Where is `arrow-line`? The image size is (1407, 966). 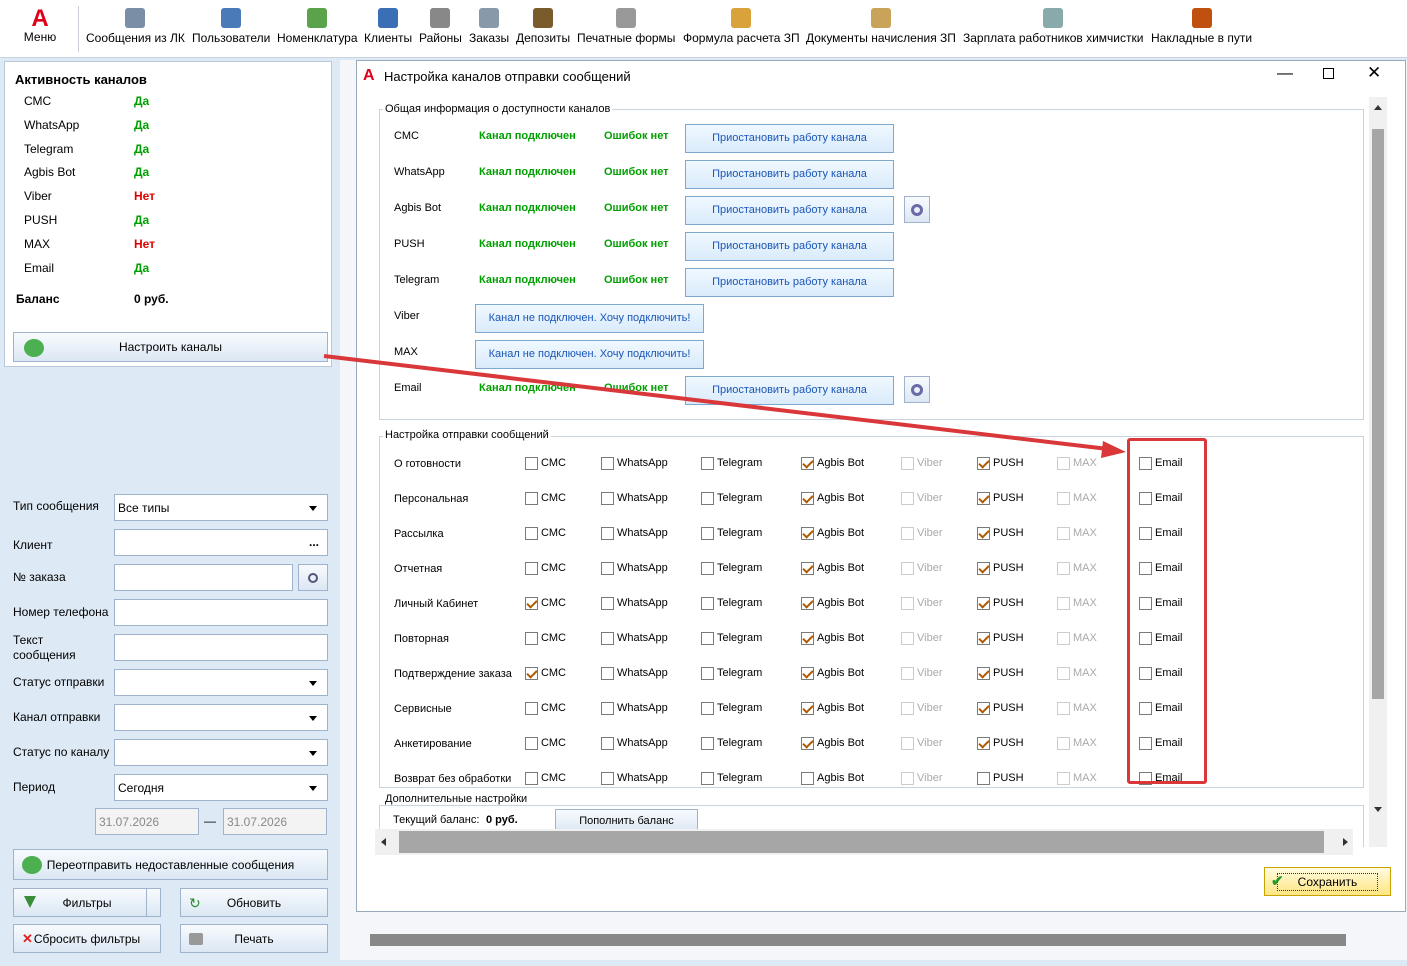
arrow-line is located at coordinates (716, 402).